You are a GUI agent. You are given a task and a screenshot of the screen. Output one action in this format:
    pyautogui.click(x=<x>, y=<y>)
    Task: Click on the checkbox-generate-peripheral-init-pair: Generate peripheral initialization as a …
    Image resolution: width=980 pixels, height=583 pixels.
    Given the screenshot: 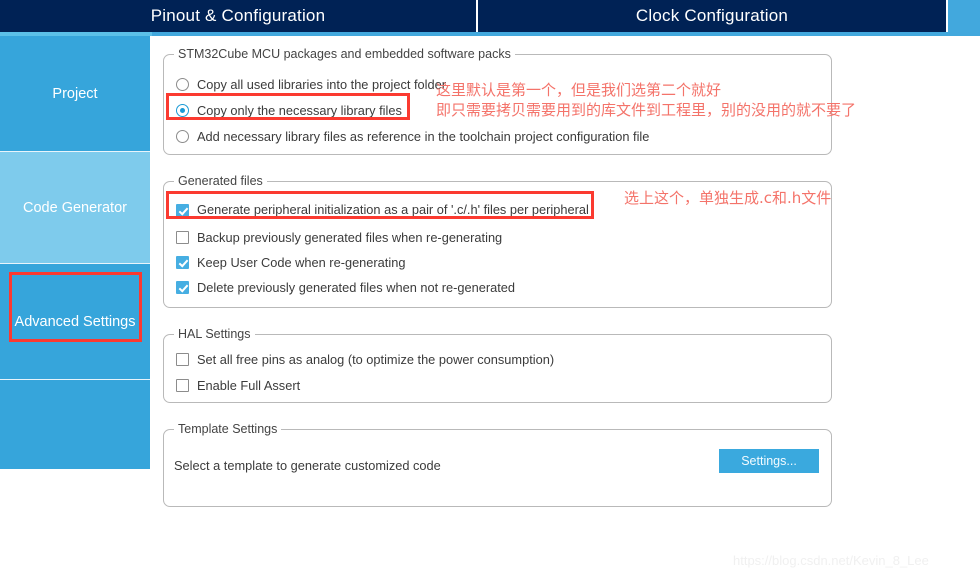 What is the action you would take?
    pyautogui.click(x=382, y=210)
    